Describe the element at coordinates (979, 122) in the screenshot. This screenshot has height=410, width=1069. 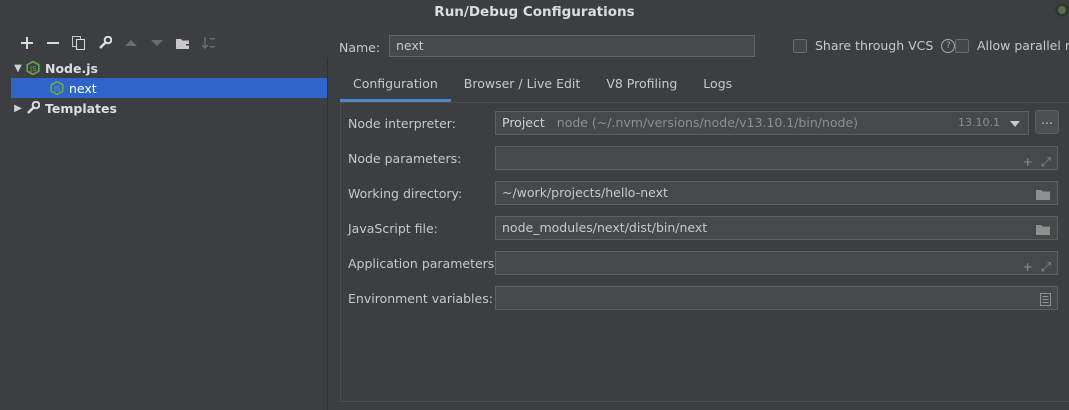
I see `interpreter-version: 13.10.1` at that location.